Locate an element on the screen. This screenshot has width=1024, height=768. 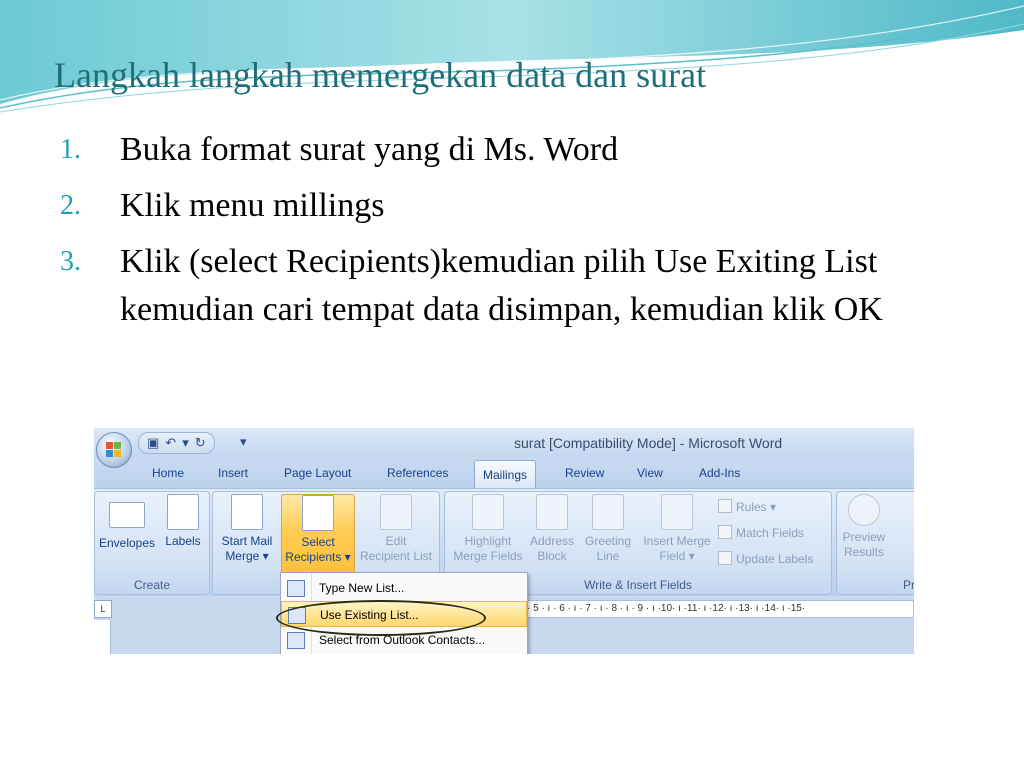
greeting-label-2: Line is located at coordinates (608, 556).